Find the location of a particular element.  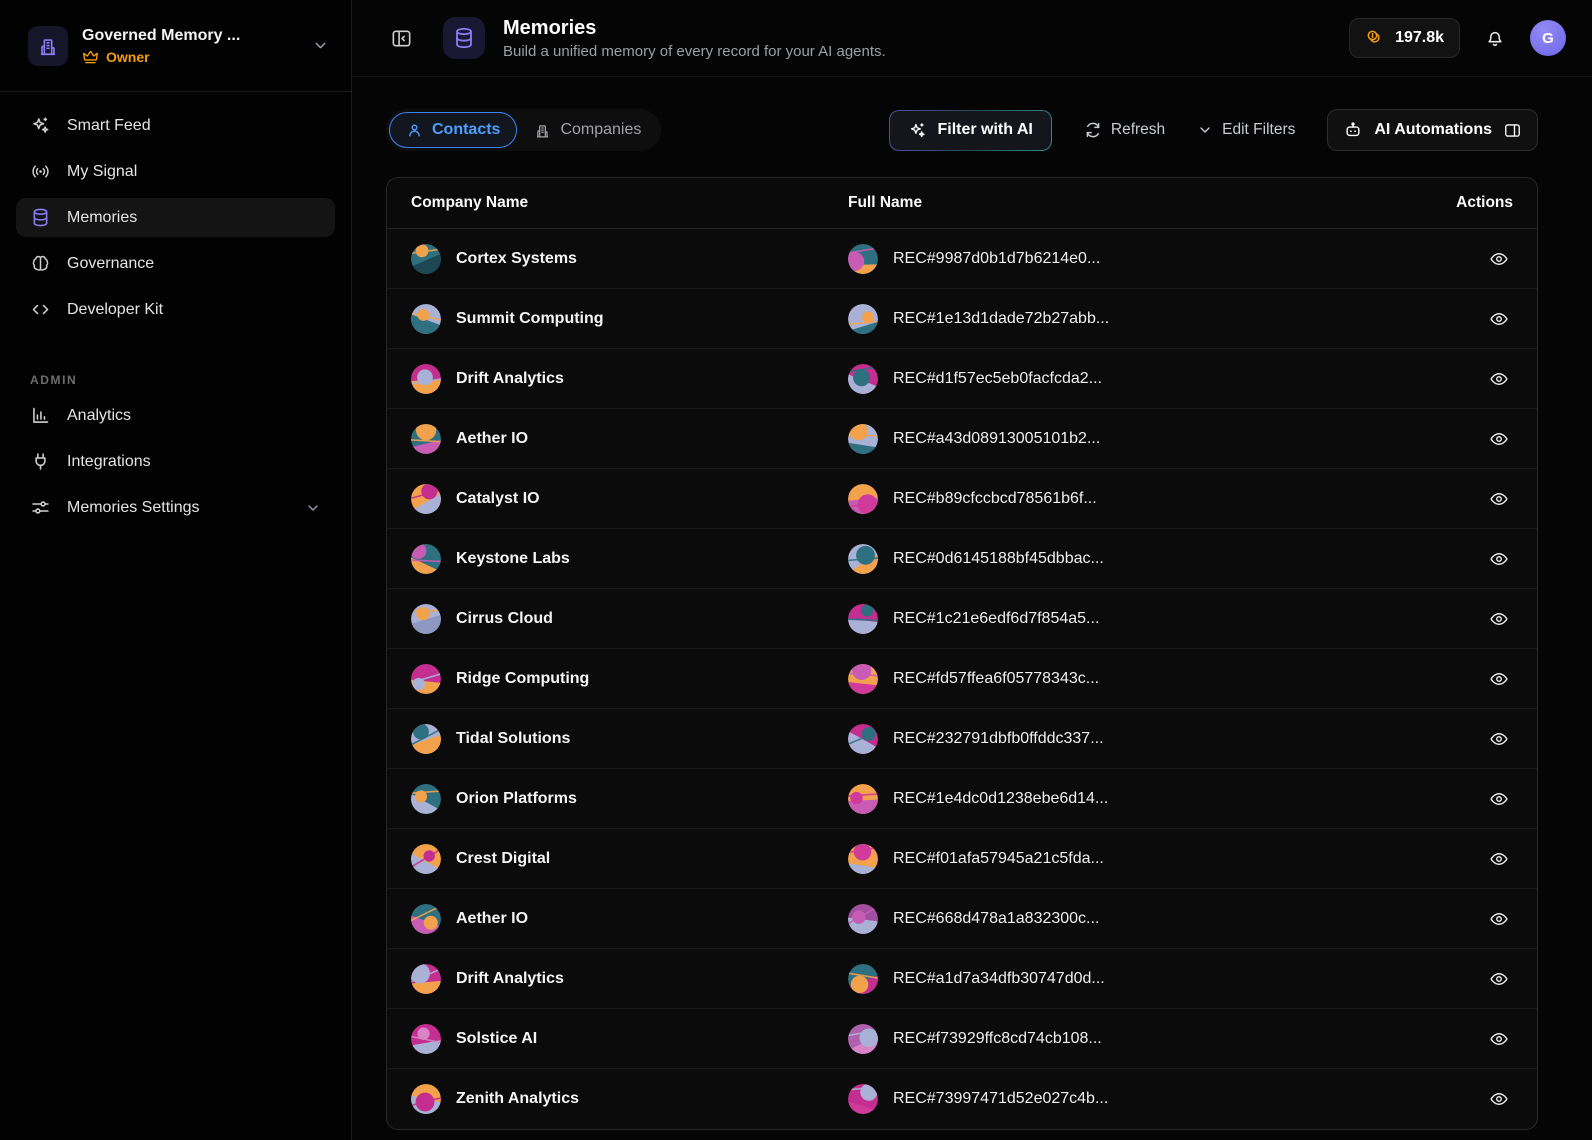

org-role-label: Owner is located at coordinates (128, 56).